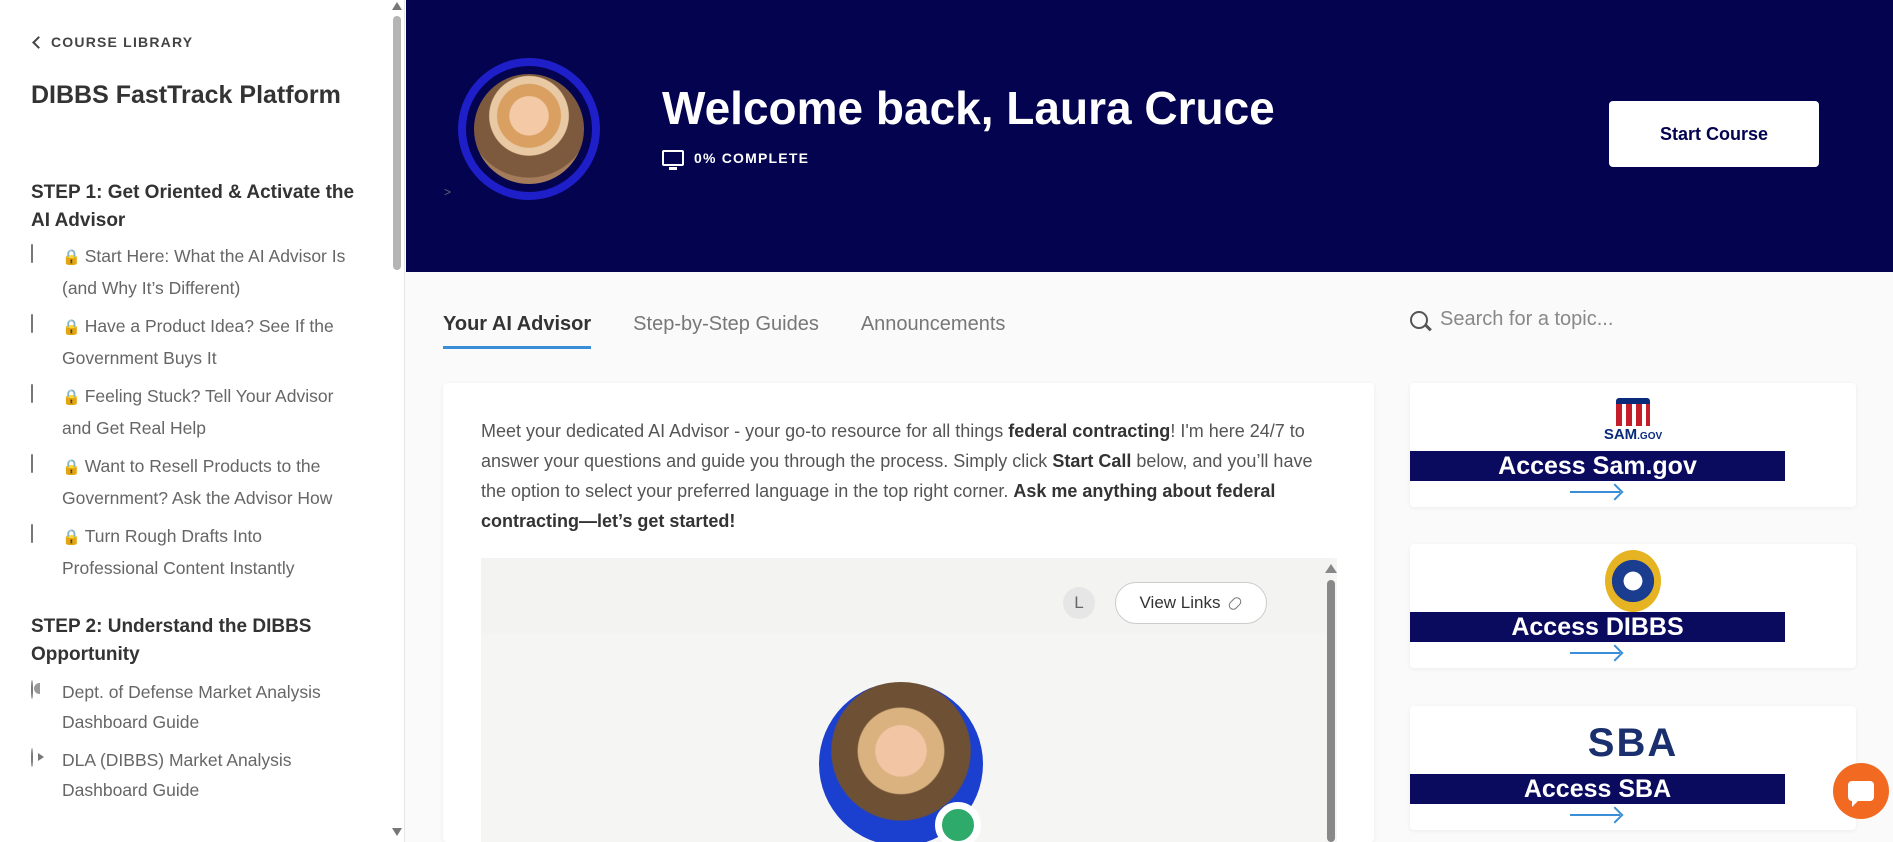  Describe the element at coordinates (32, 689) in the screenshot. I see `half-circle-icon` at that location.